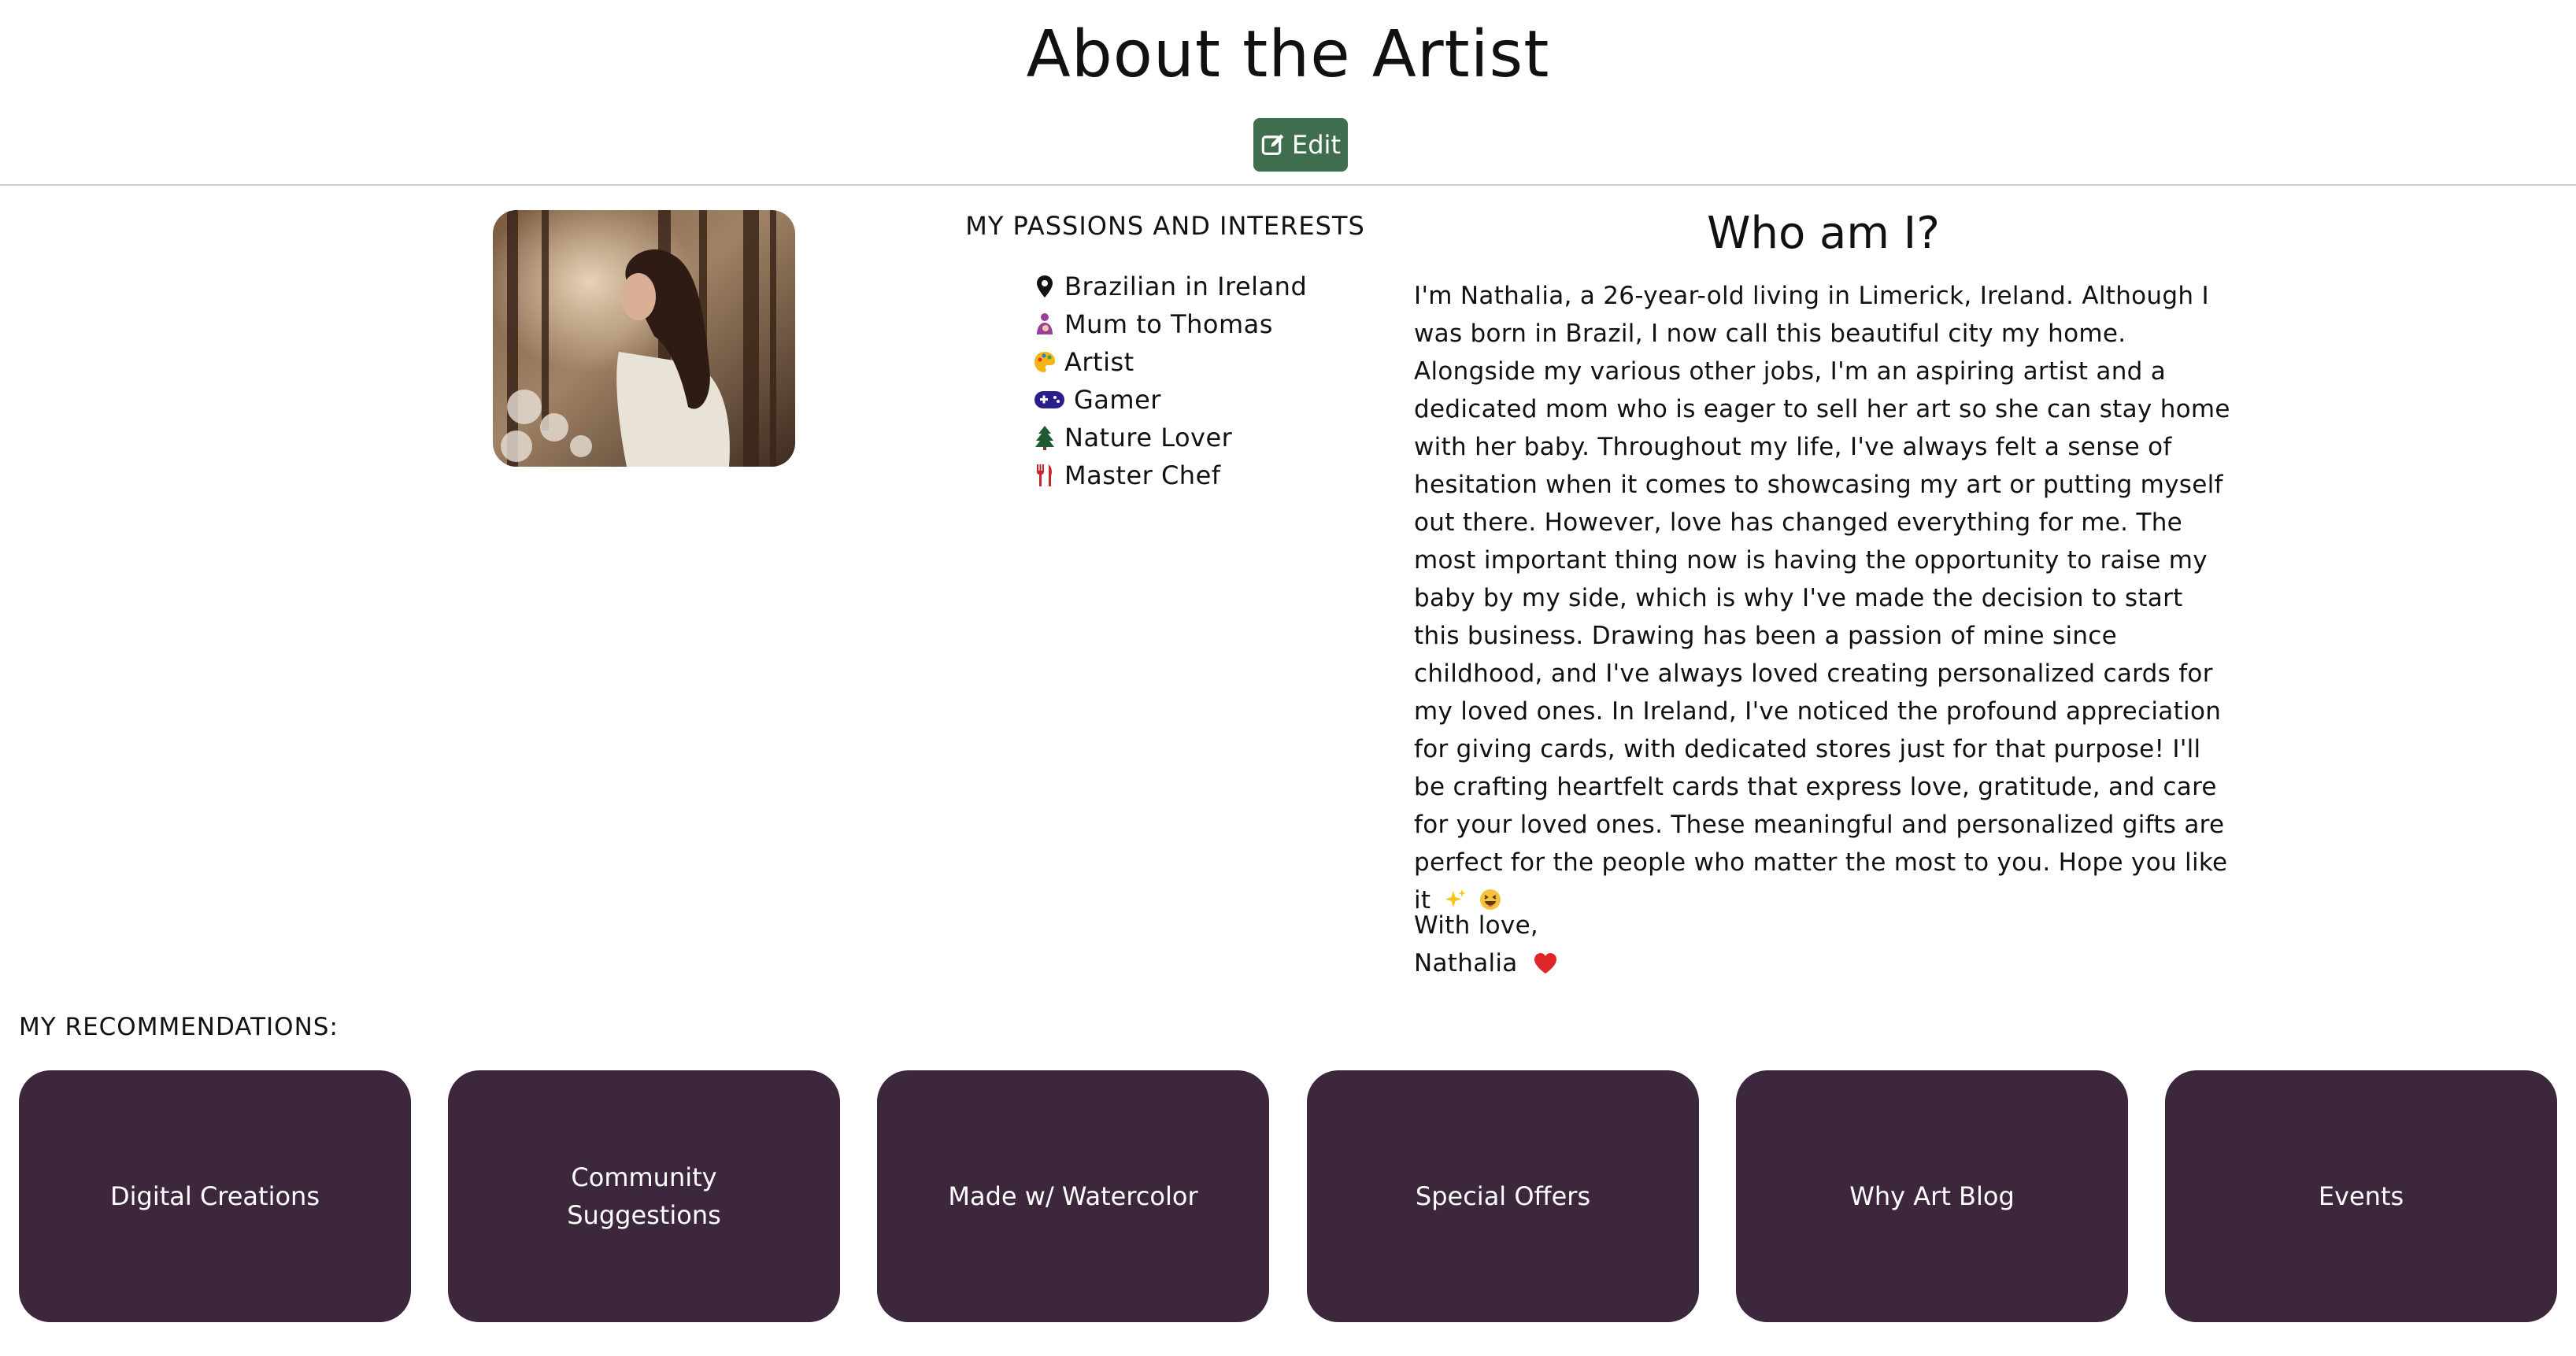  I want to click on list-item: Gamer, so click(1170, 400).